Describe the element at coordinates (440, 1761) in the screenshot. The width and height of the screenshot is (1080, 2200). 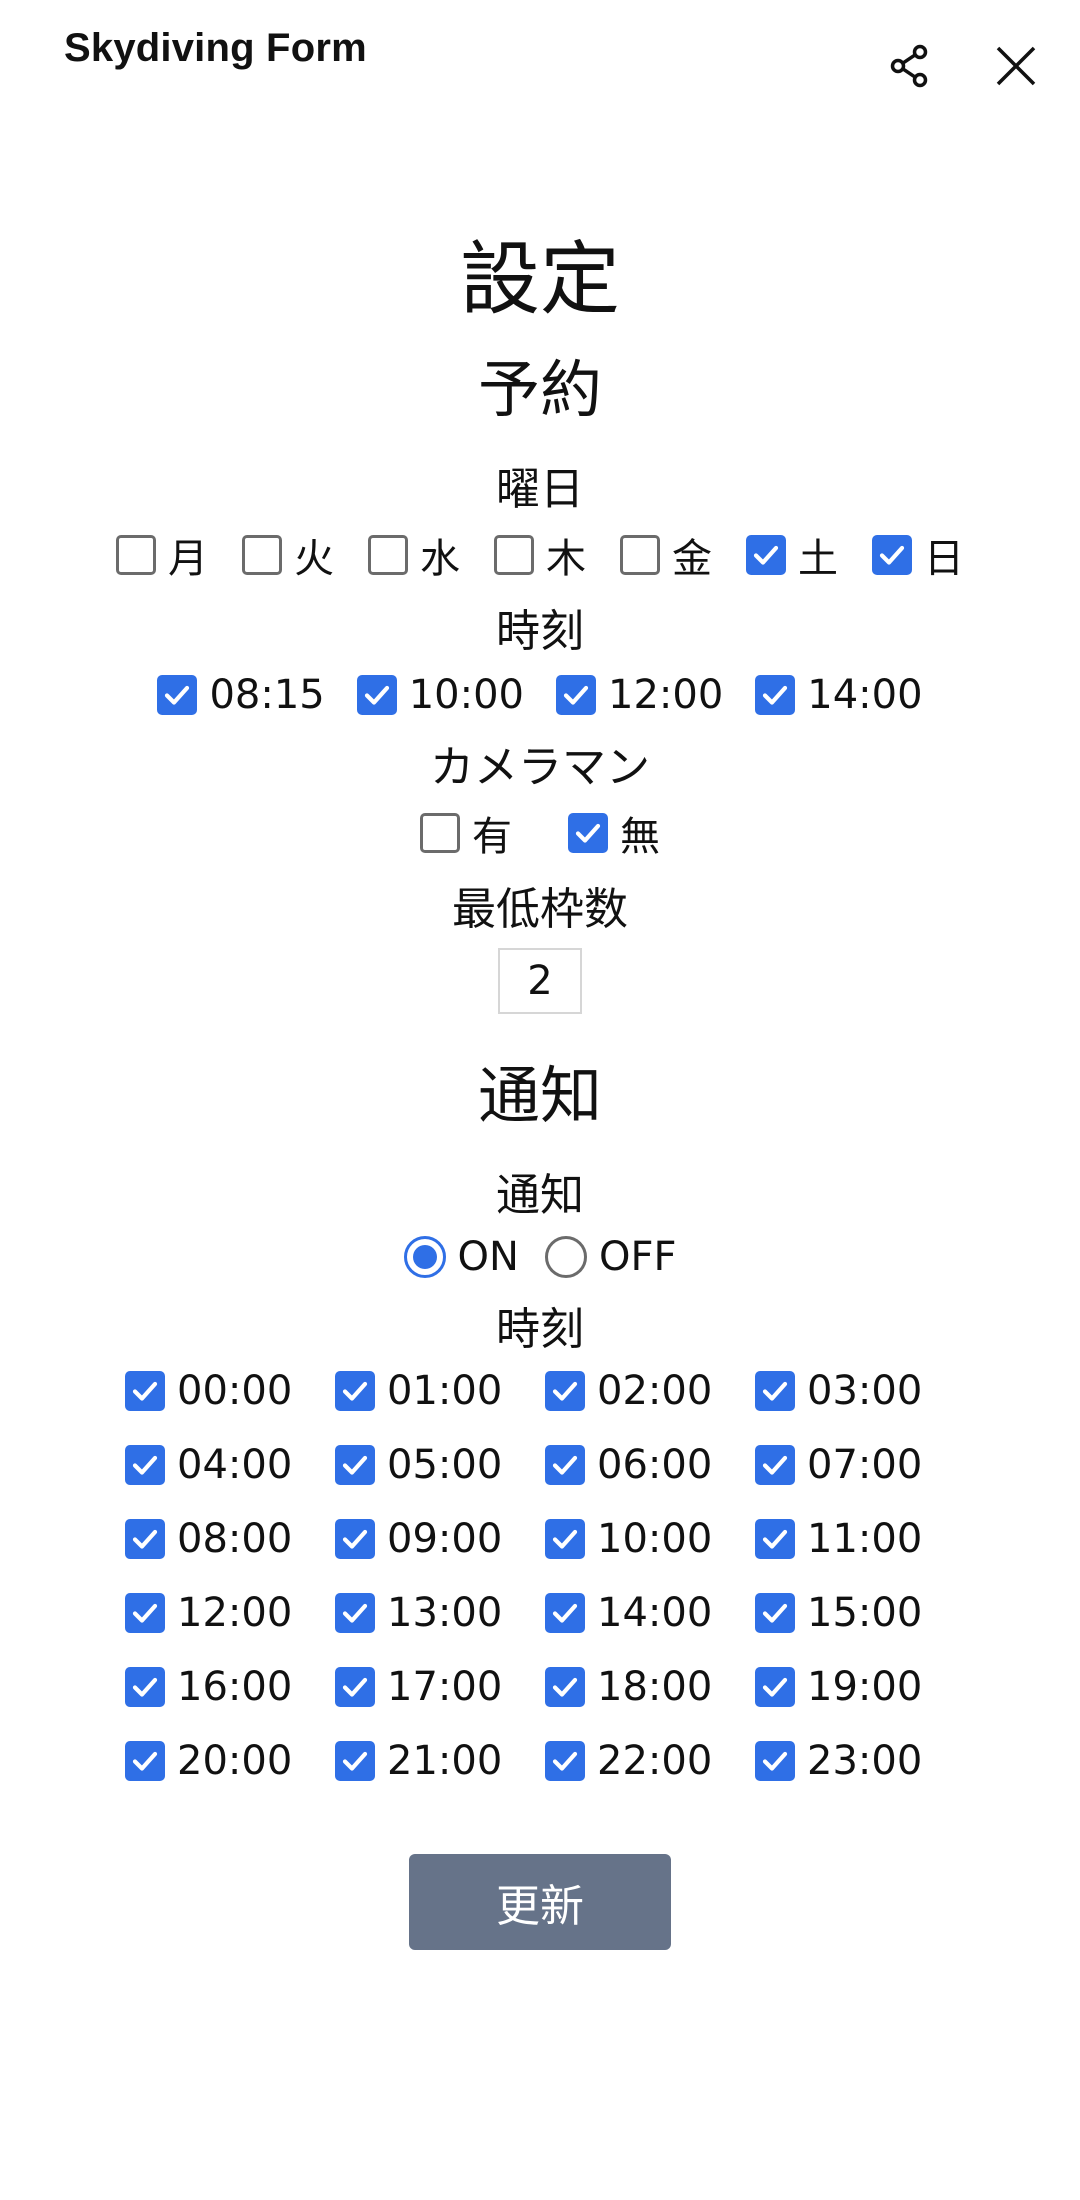
I see `notification-hour-checkbox-21: 21:00` at that location.